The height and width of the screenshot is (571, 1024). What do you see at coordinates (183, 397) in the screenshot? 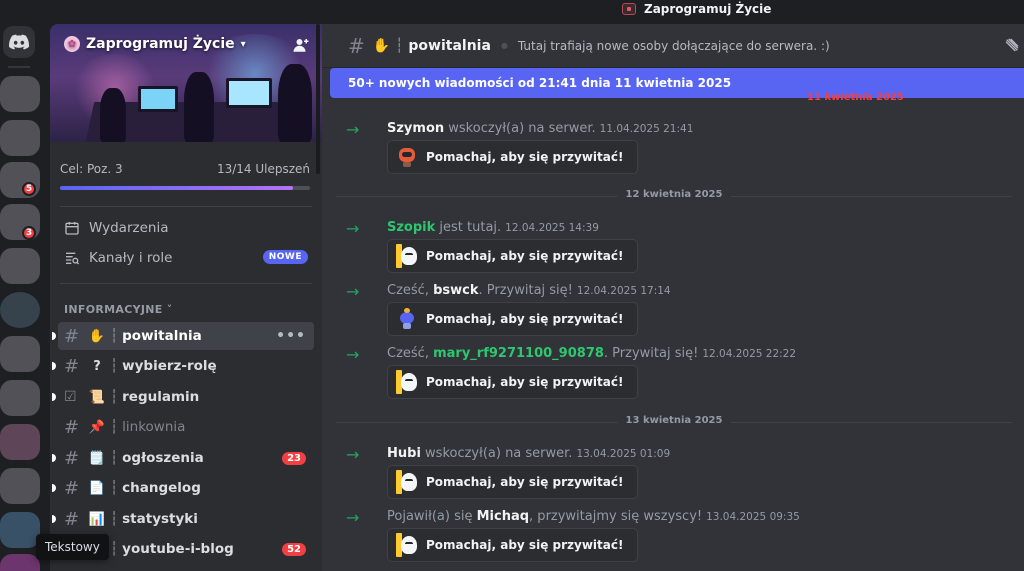
I see `channel-item-regulamin: ☑ 📜 ┆ regulamin` at bounding box center [183, 397].